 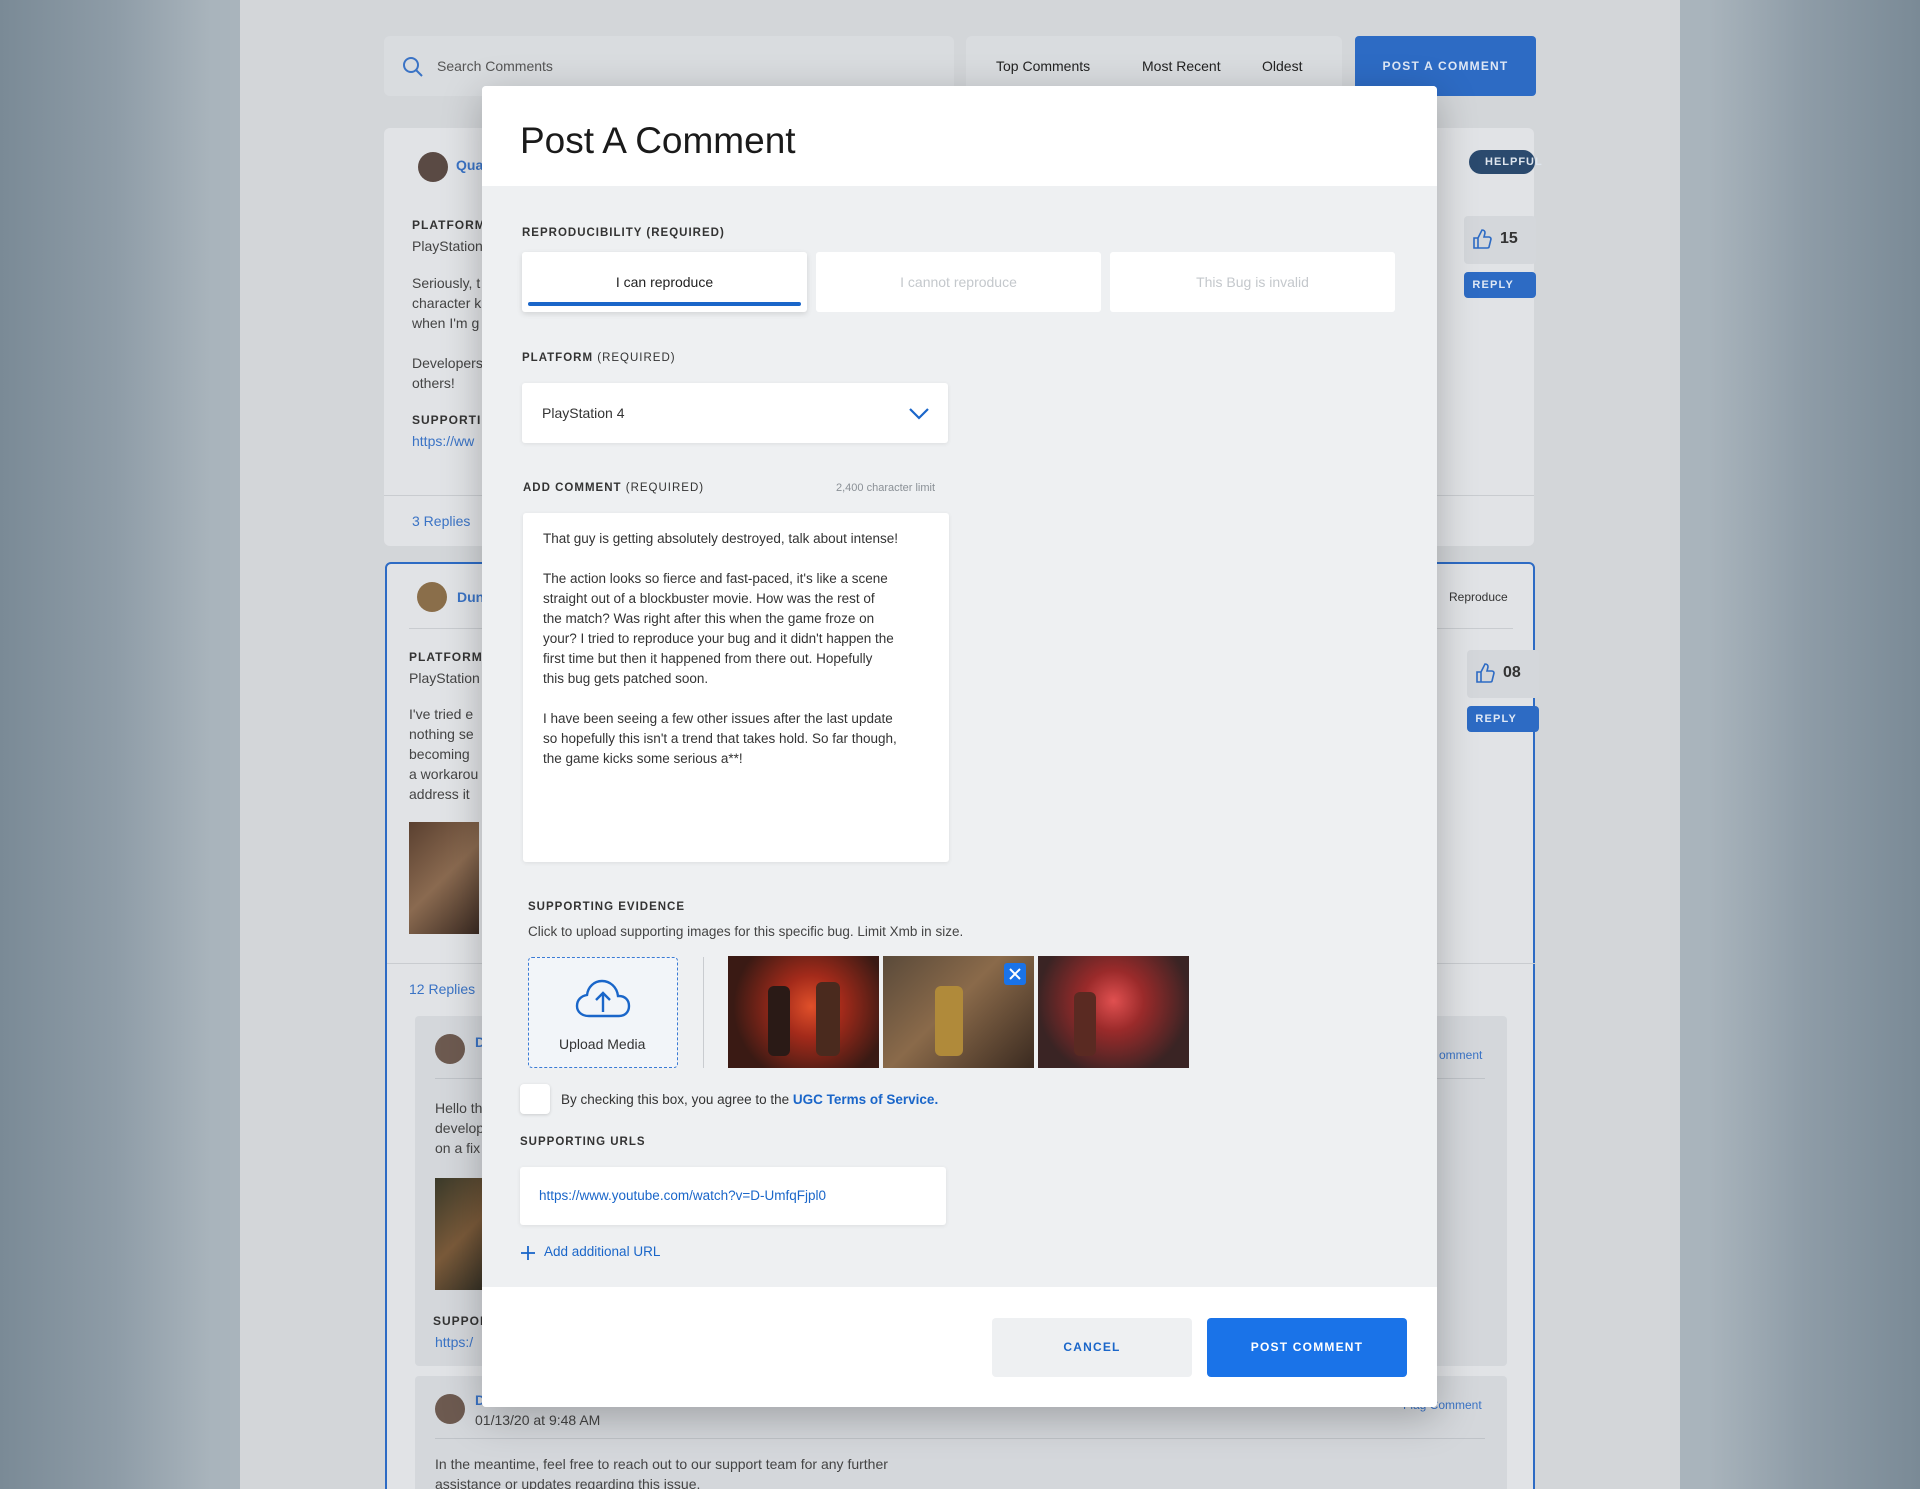 What do you see at coordinates (735, 413) in the screenshot?
I see `platform-select: PlayStation 4` at bounding box center [735, 413].